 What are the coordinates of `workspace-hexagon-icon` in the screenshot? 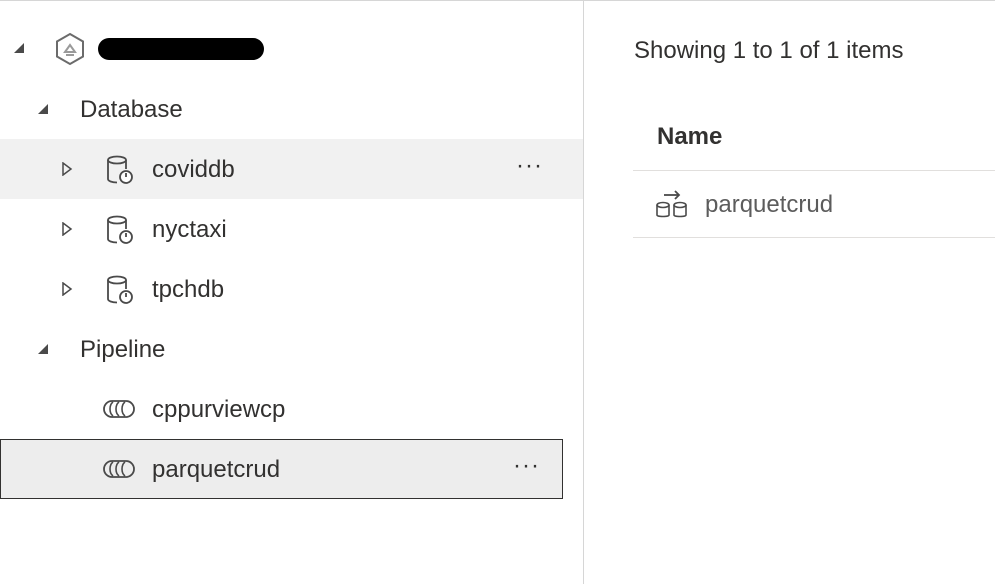 It's located at (70, 49).